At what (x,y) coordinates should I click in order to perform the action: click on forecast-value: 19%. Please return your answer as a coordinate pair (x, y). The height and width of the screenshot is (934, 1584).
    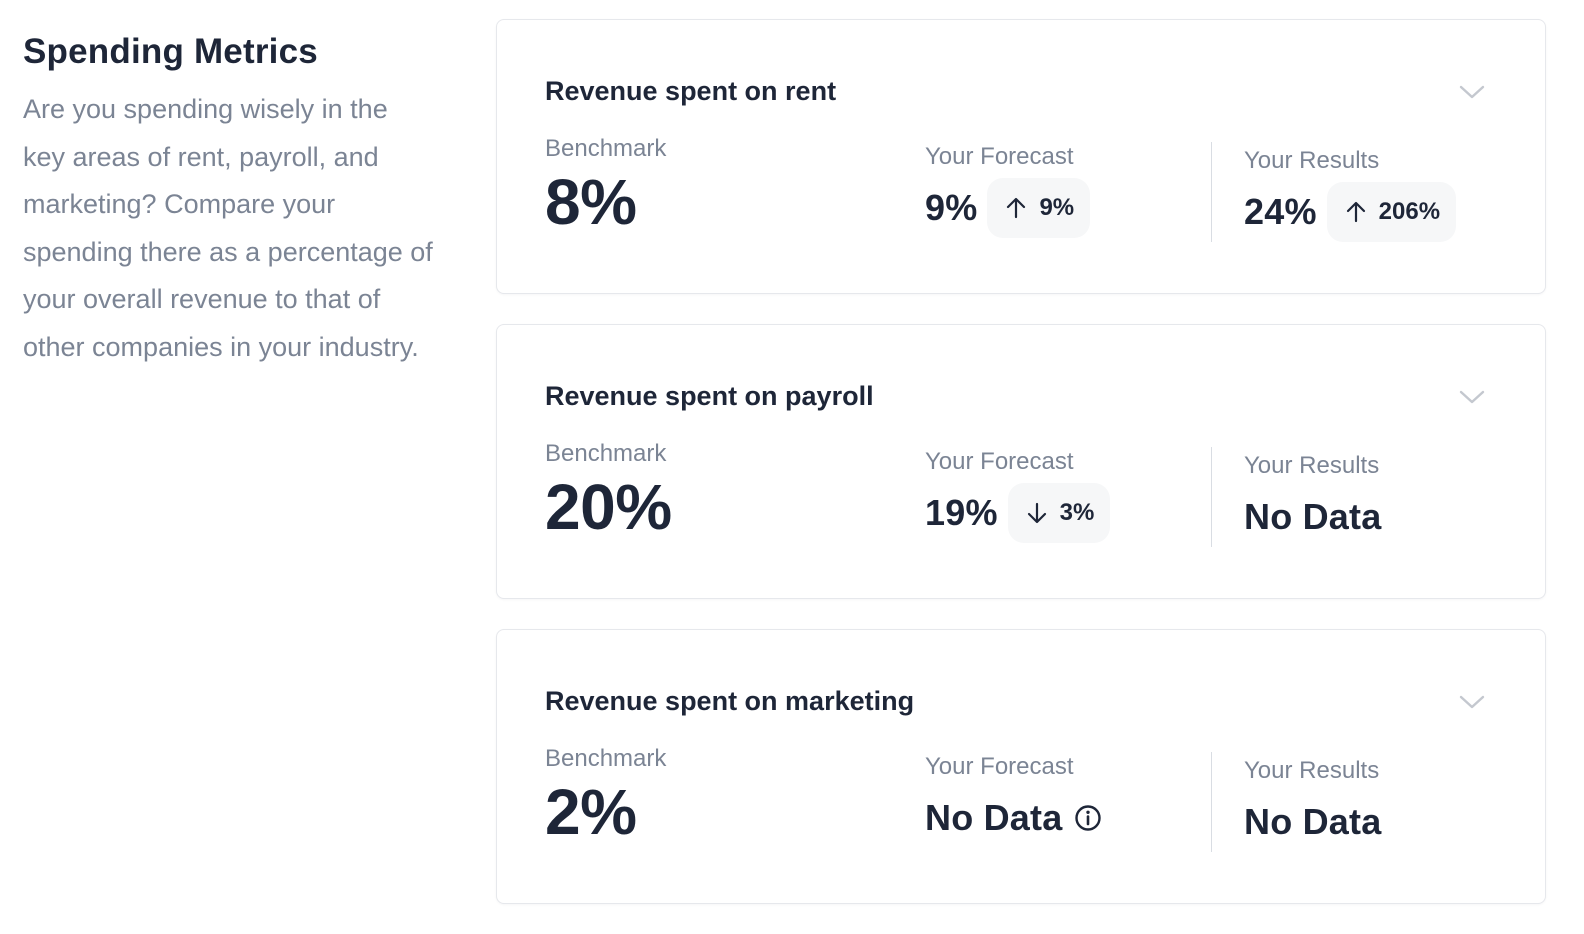
    Looking at the image, I should click on (961, 512).